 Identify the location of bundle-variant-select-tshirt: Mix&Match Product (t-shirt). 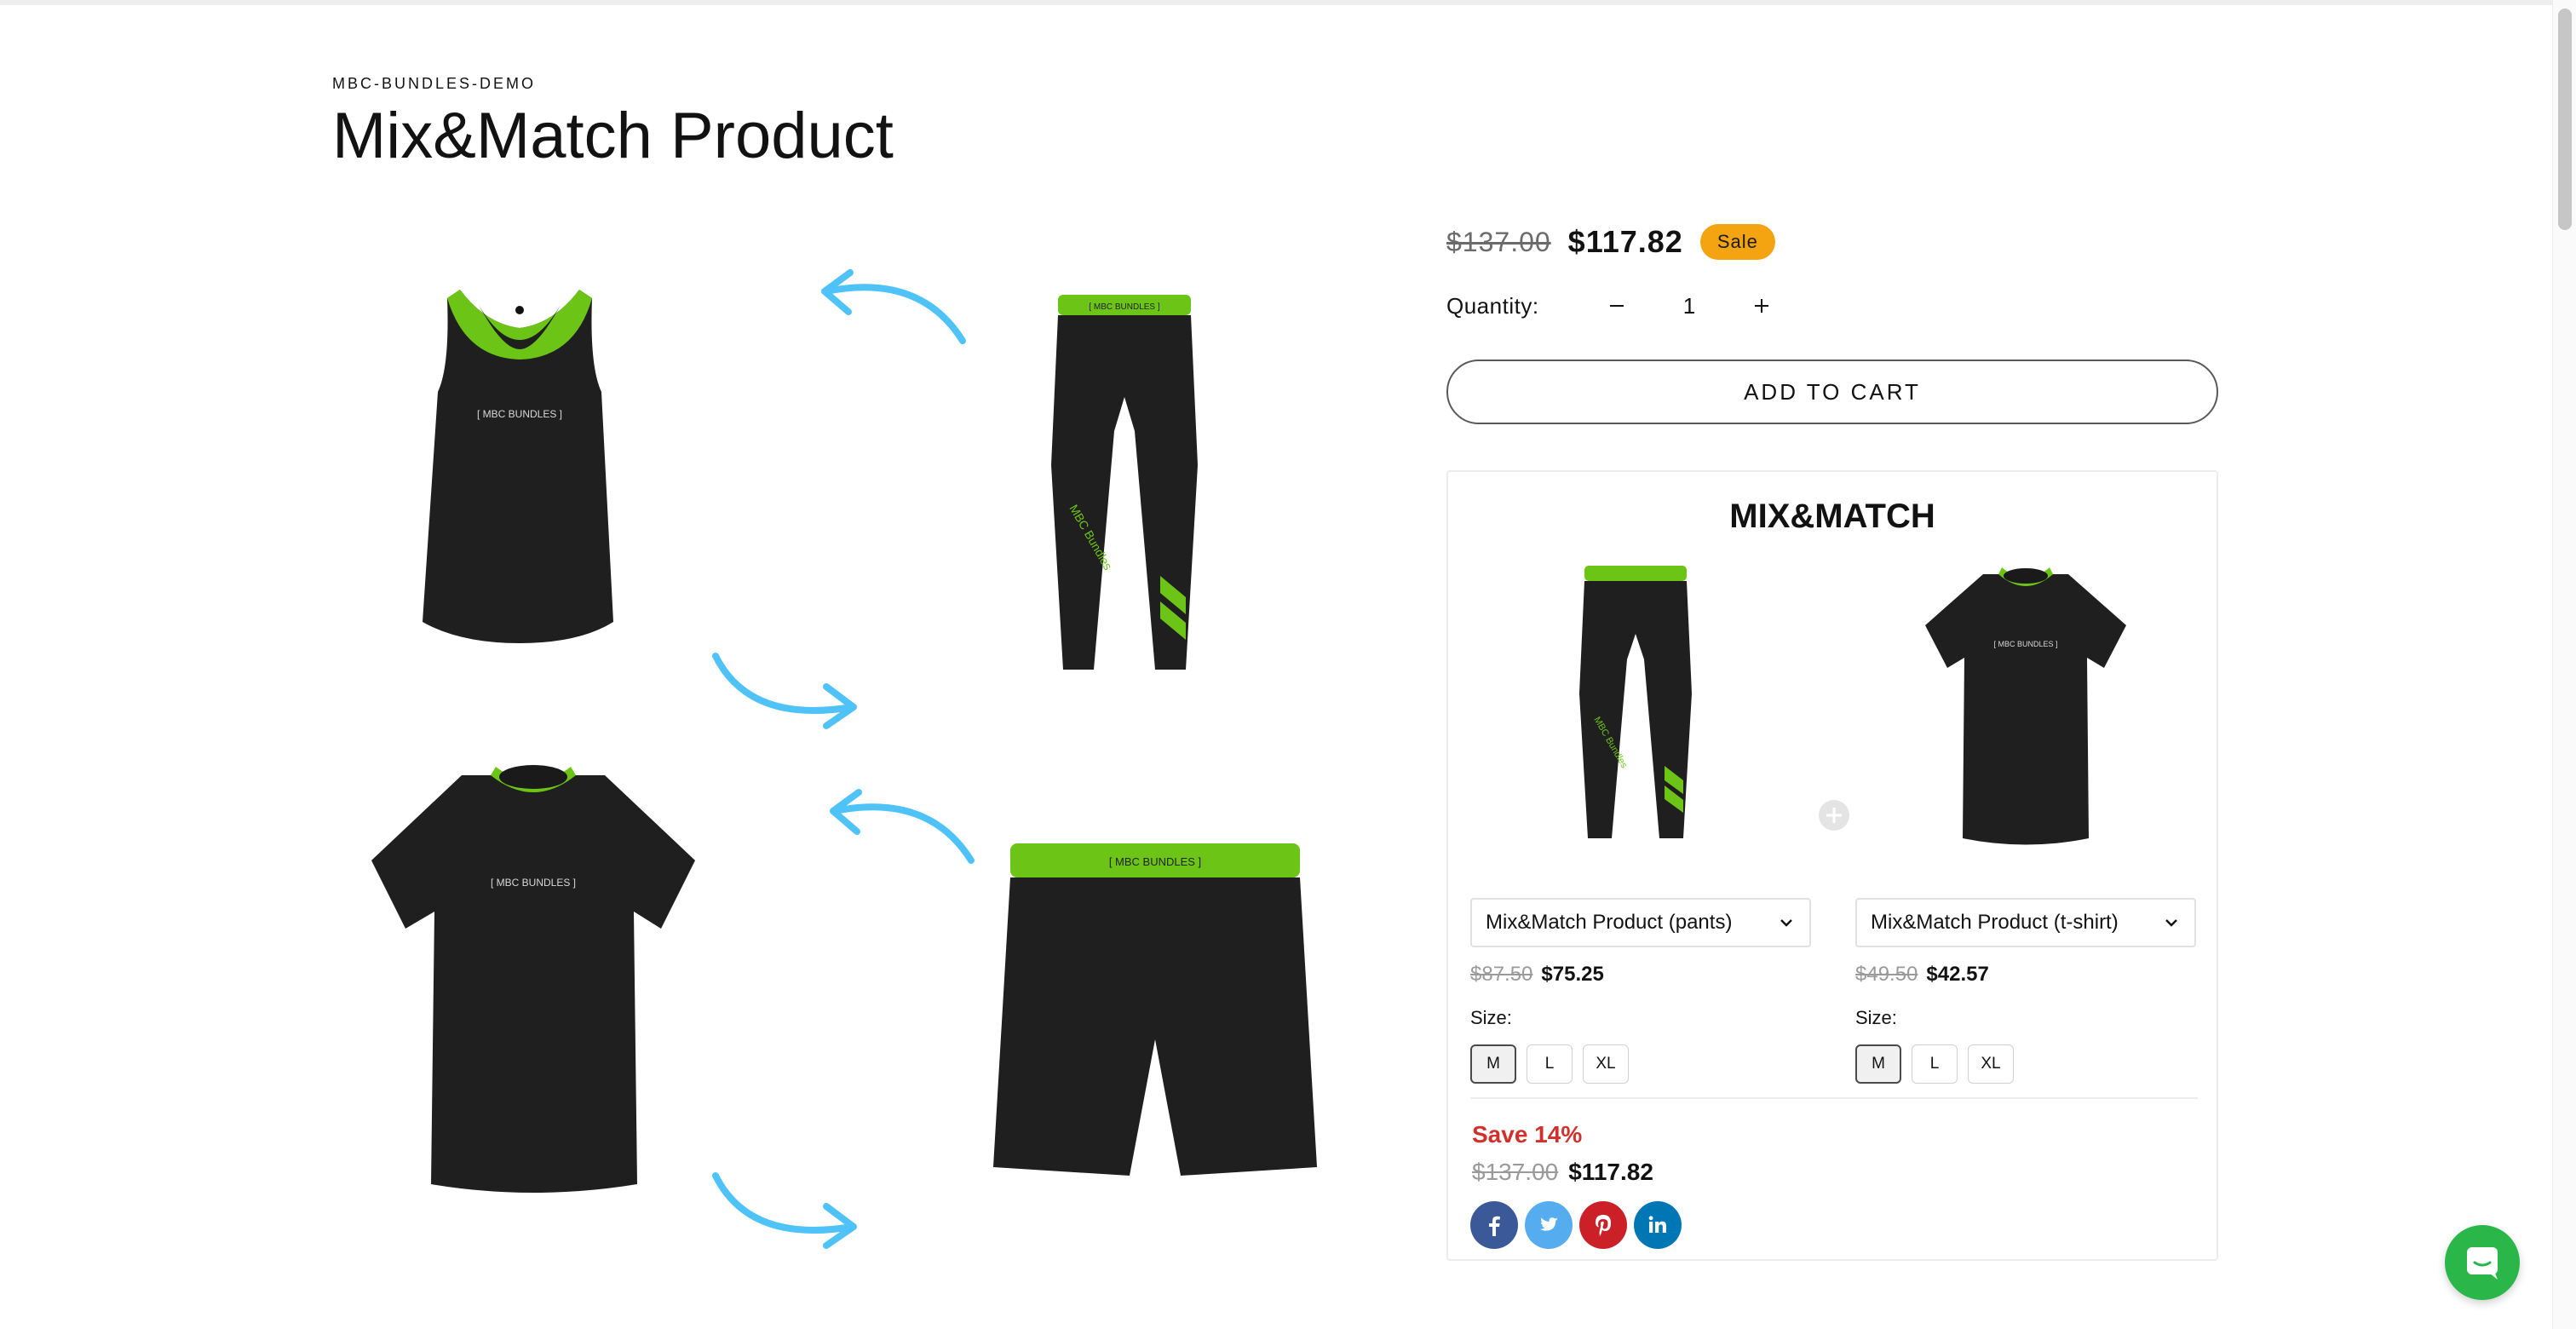
(2025, 923).